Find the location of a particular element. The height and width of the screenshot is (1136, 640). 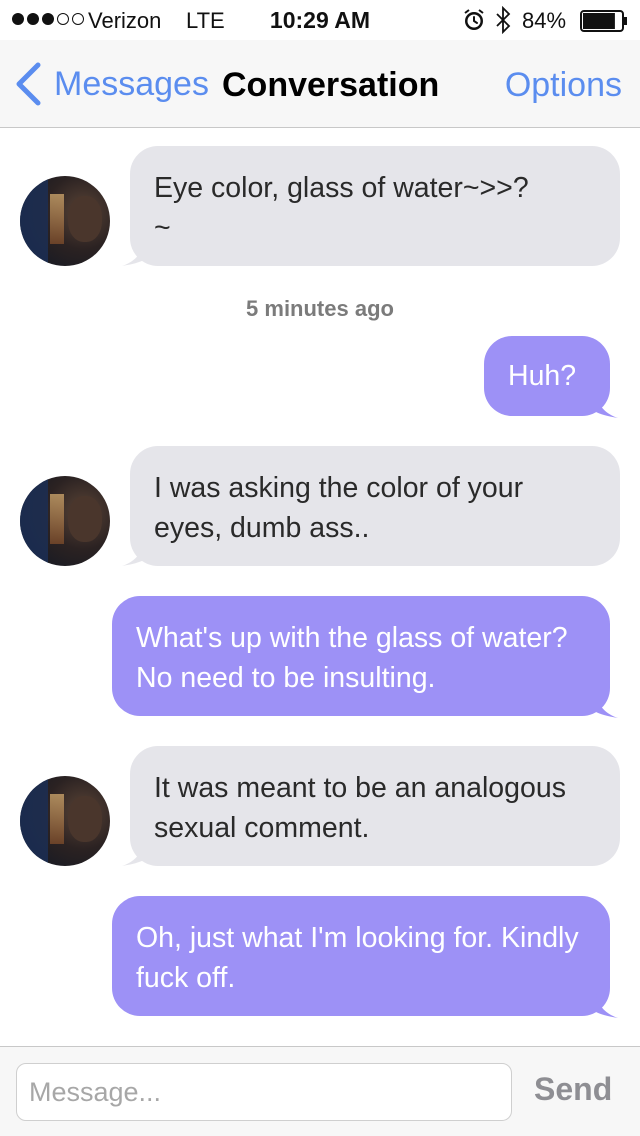

back-button: Messages is located at coordinates (111, 84).